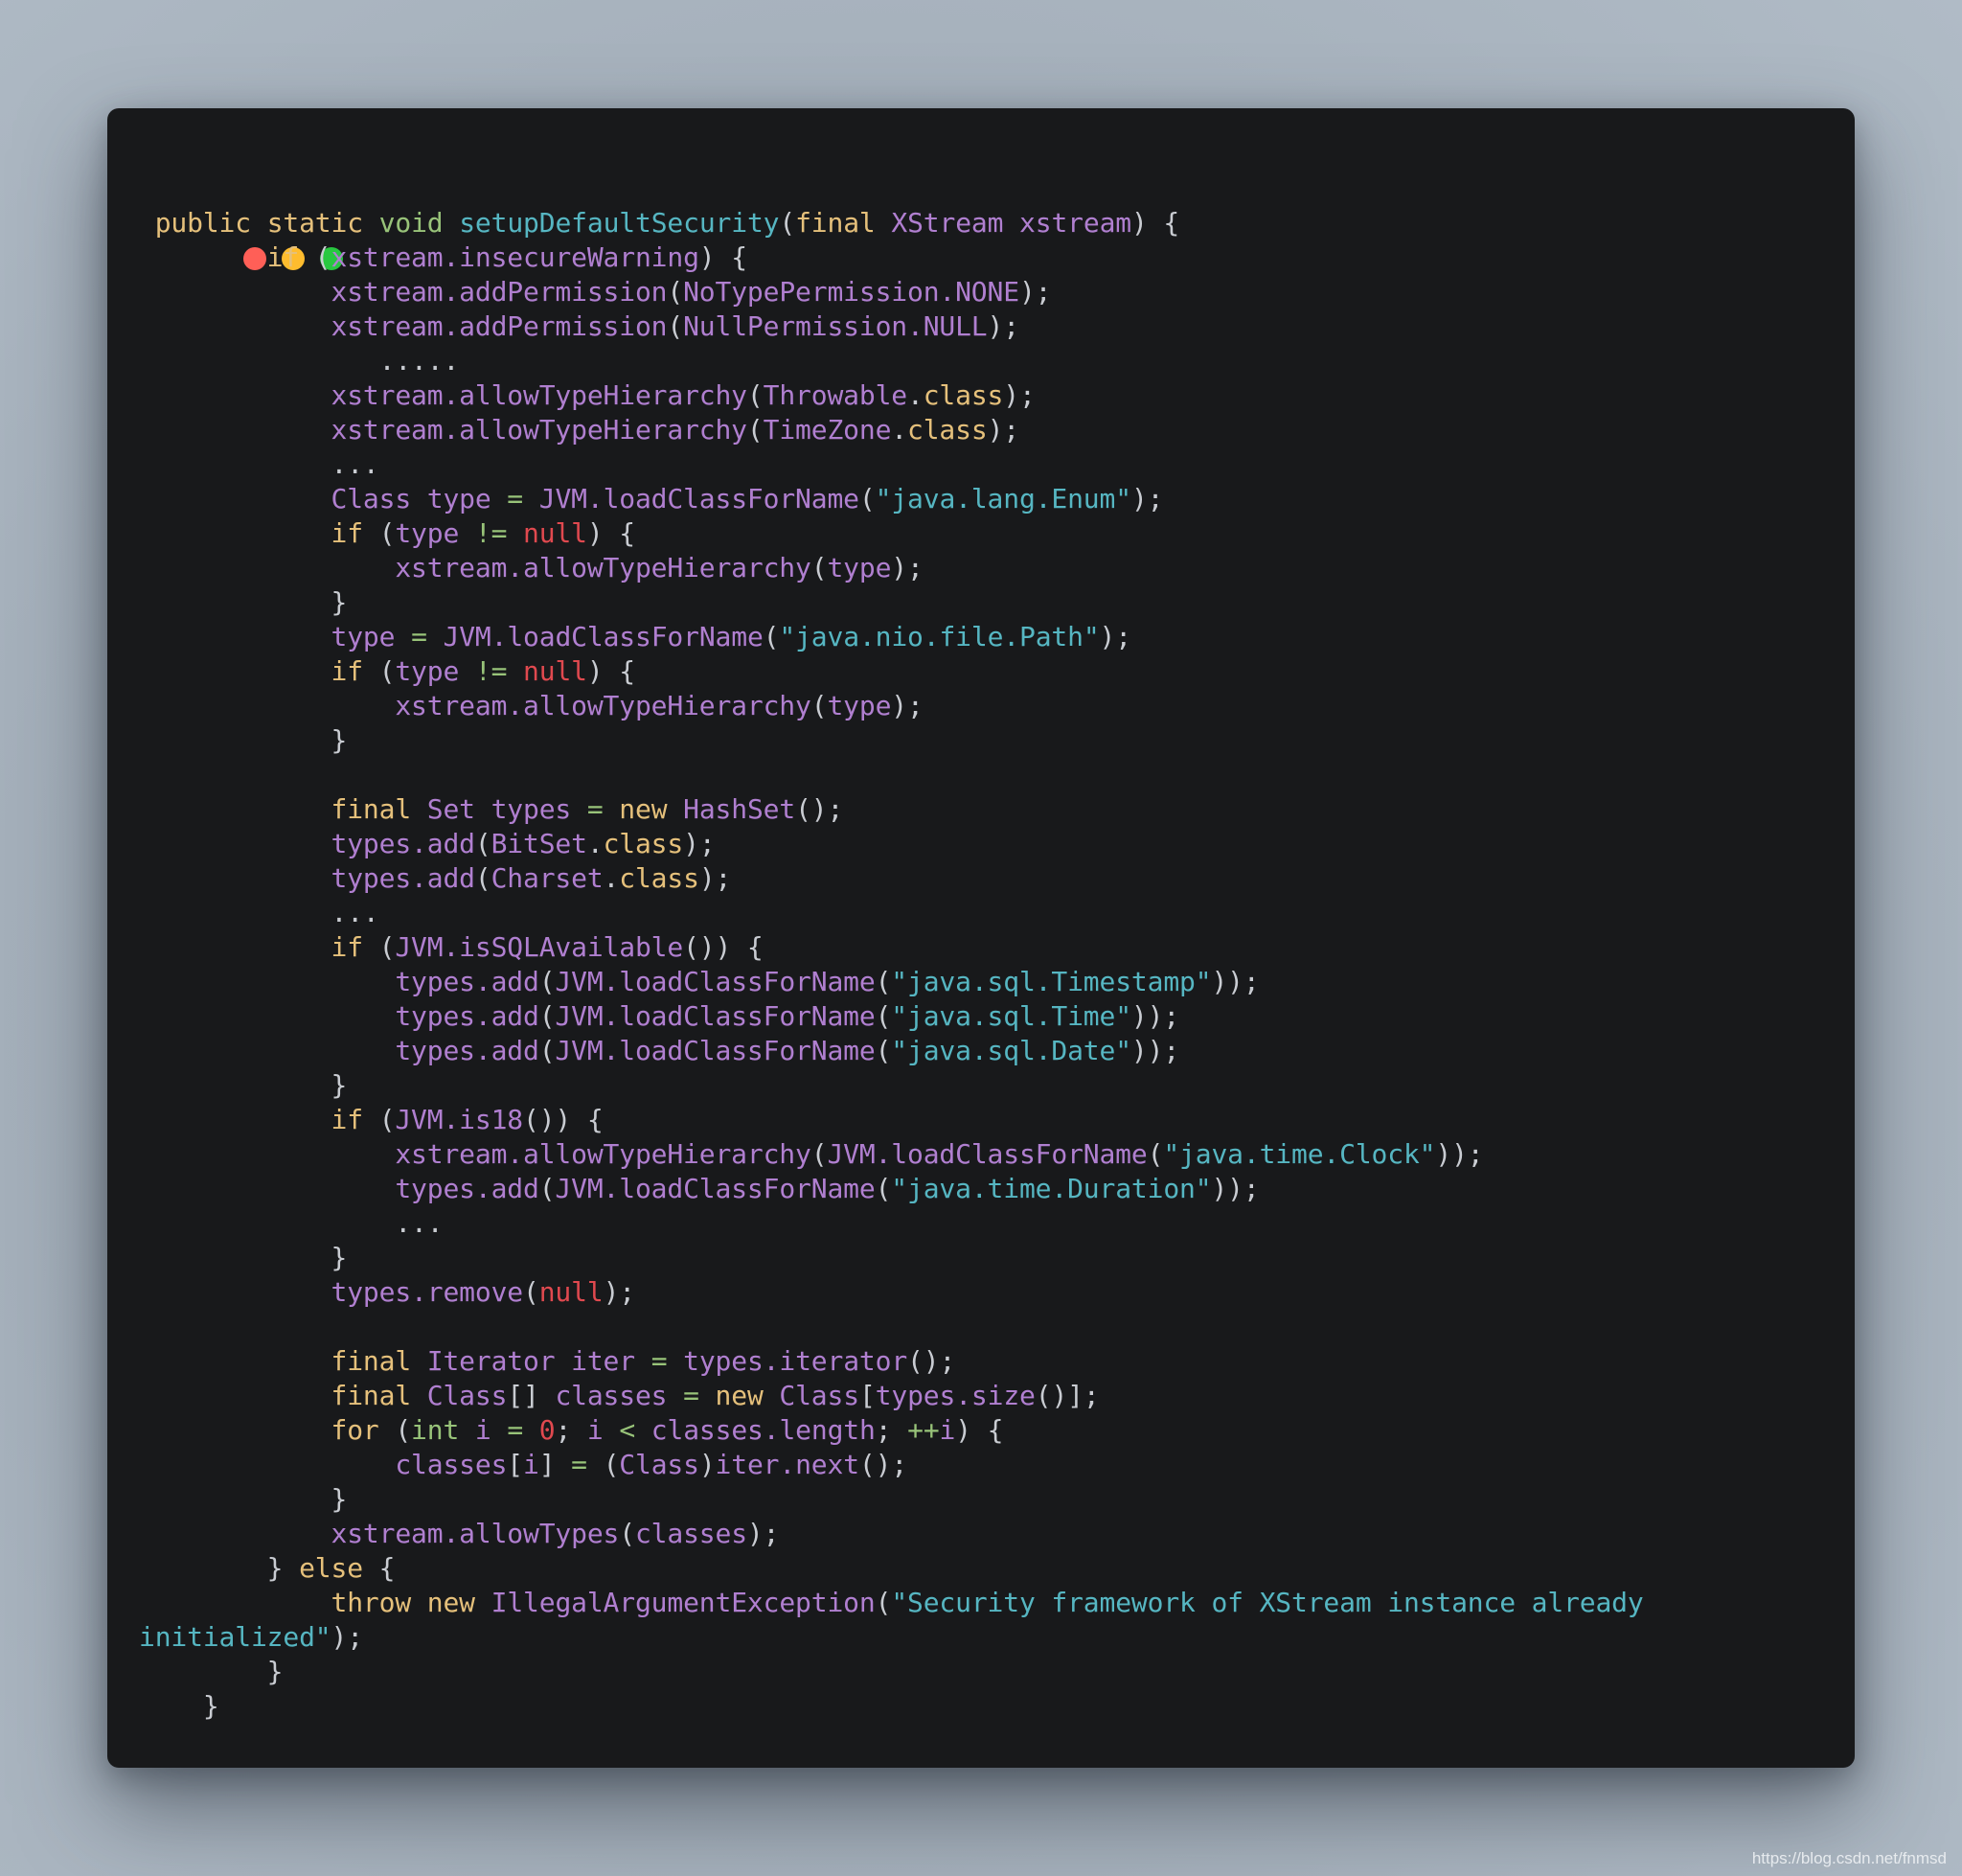 Image resolution: width=1962 pixels, height=1876 pixels. Describe the element at coordinates (619, 223) in the screenshot. I see `code-token: setupDefaultSecurity` at that location.